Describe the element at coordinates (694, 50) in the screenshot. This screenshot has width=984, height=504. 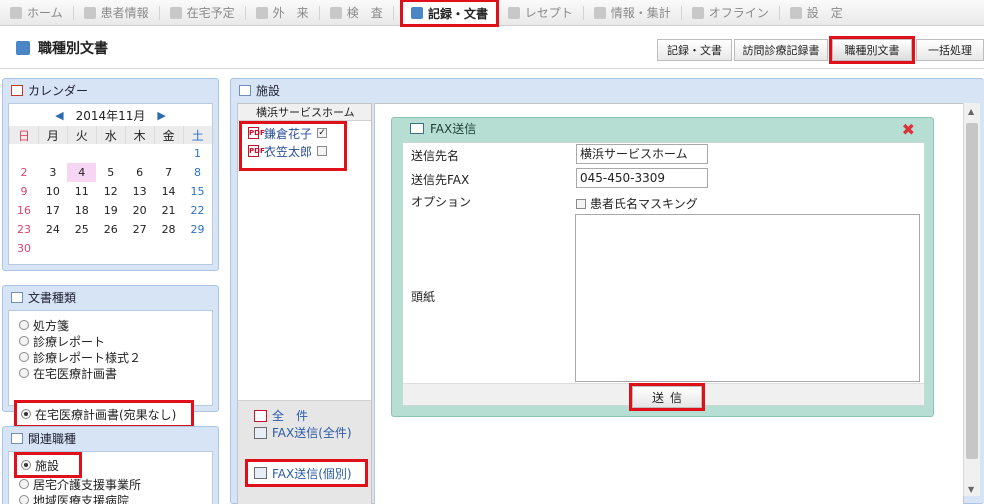
I see `records-documents-button: 記録・文書` at that location.